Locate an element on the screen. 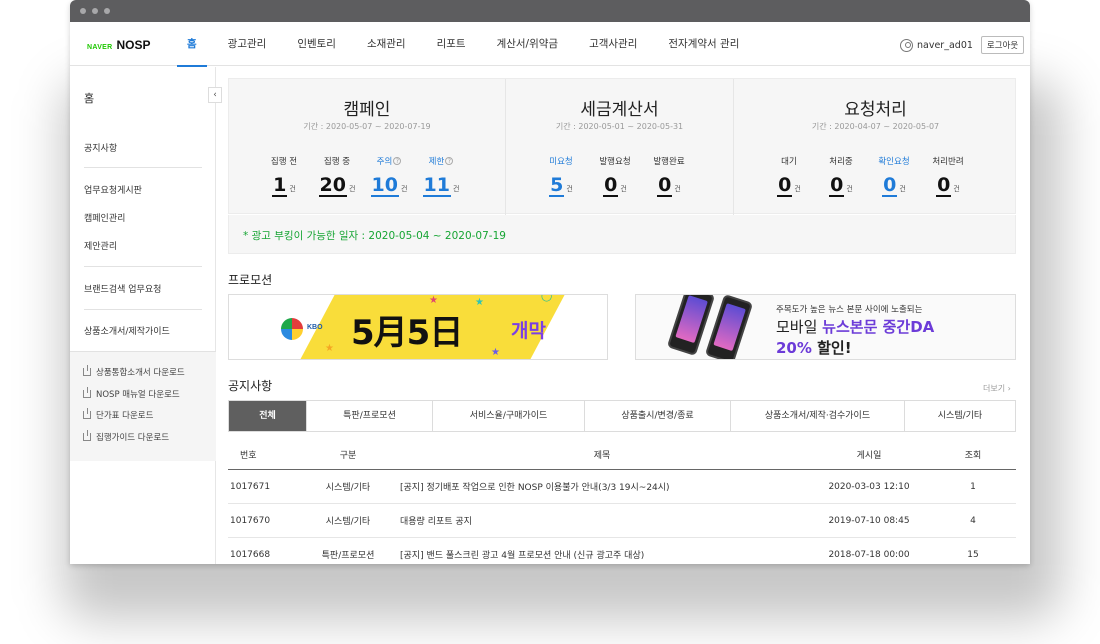 Image resolution: width=1100 pixels, height=644 pixels. tax-invoice-period: 기간 : 2020-05-01 ~ 2020-05-31 is located at coordinates (619, 126).